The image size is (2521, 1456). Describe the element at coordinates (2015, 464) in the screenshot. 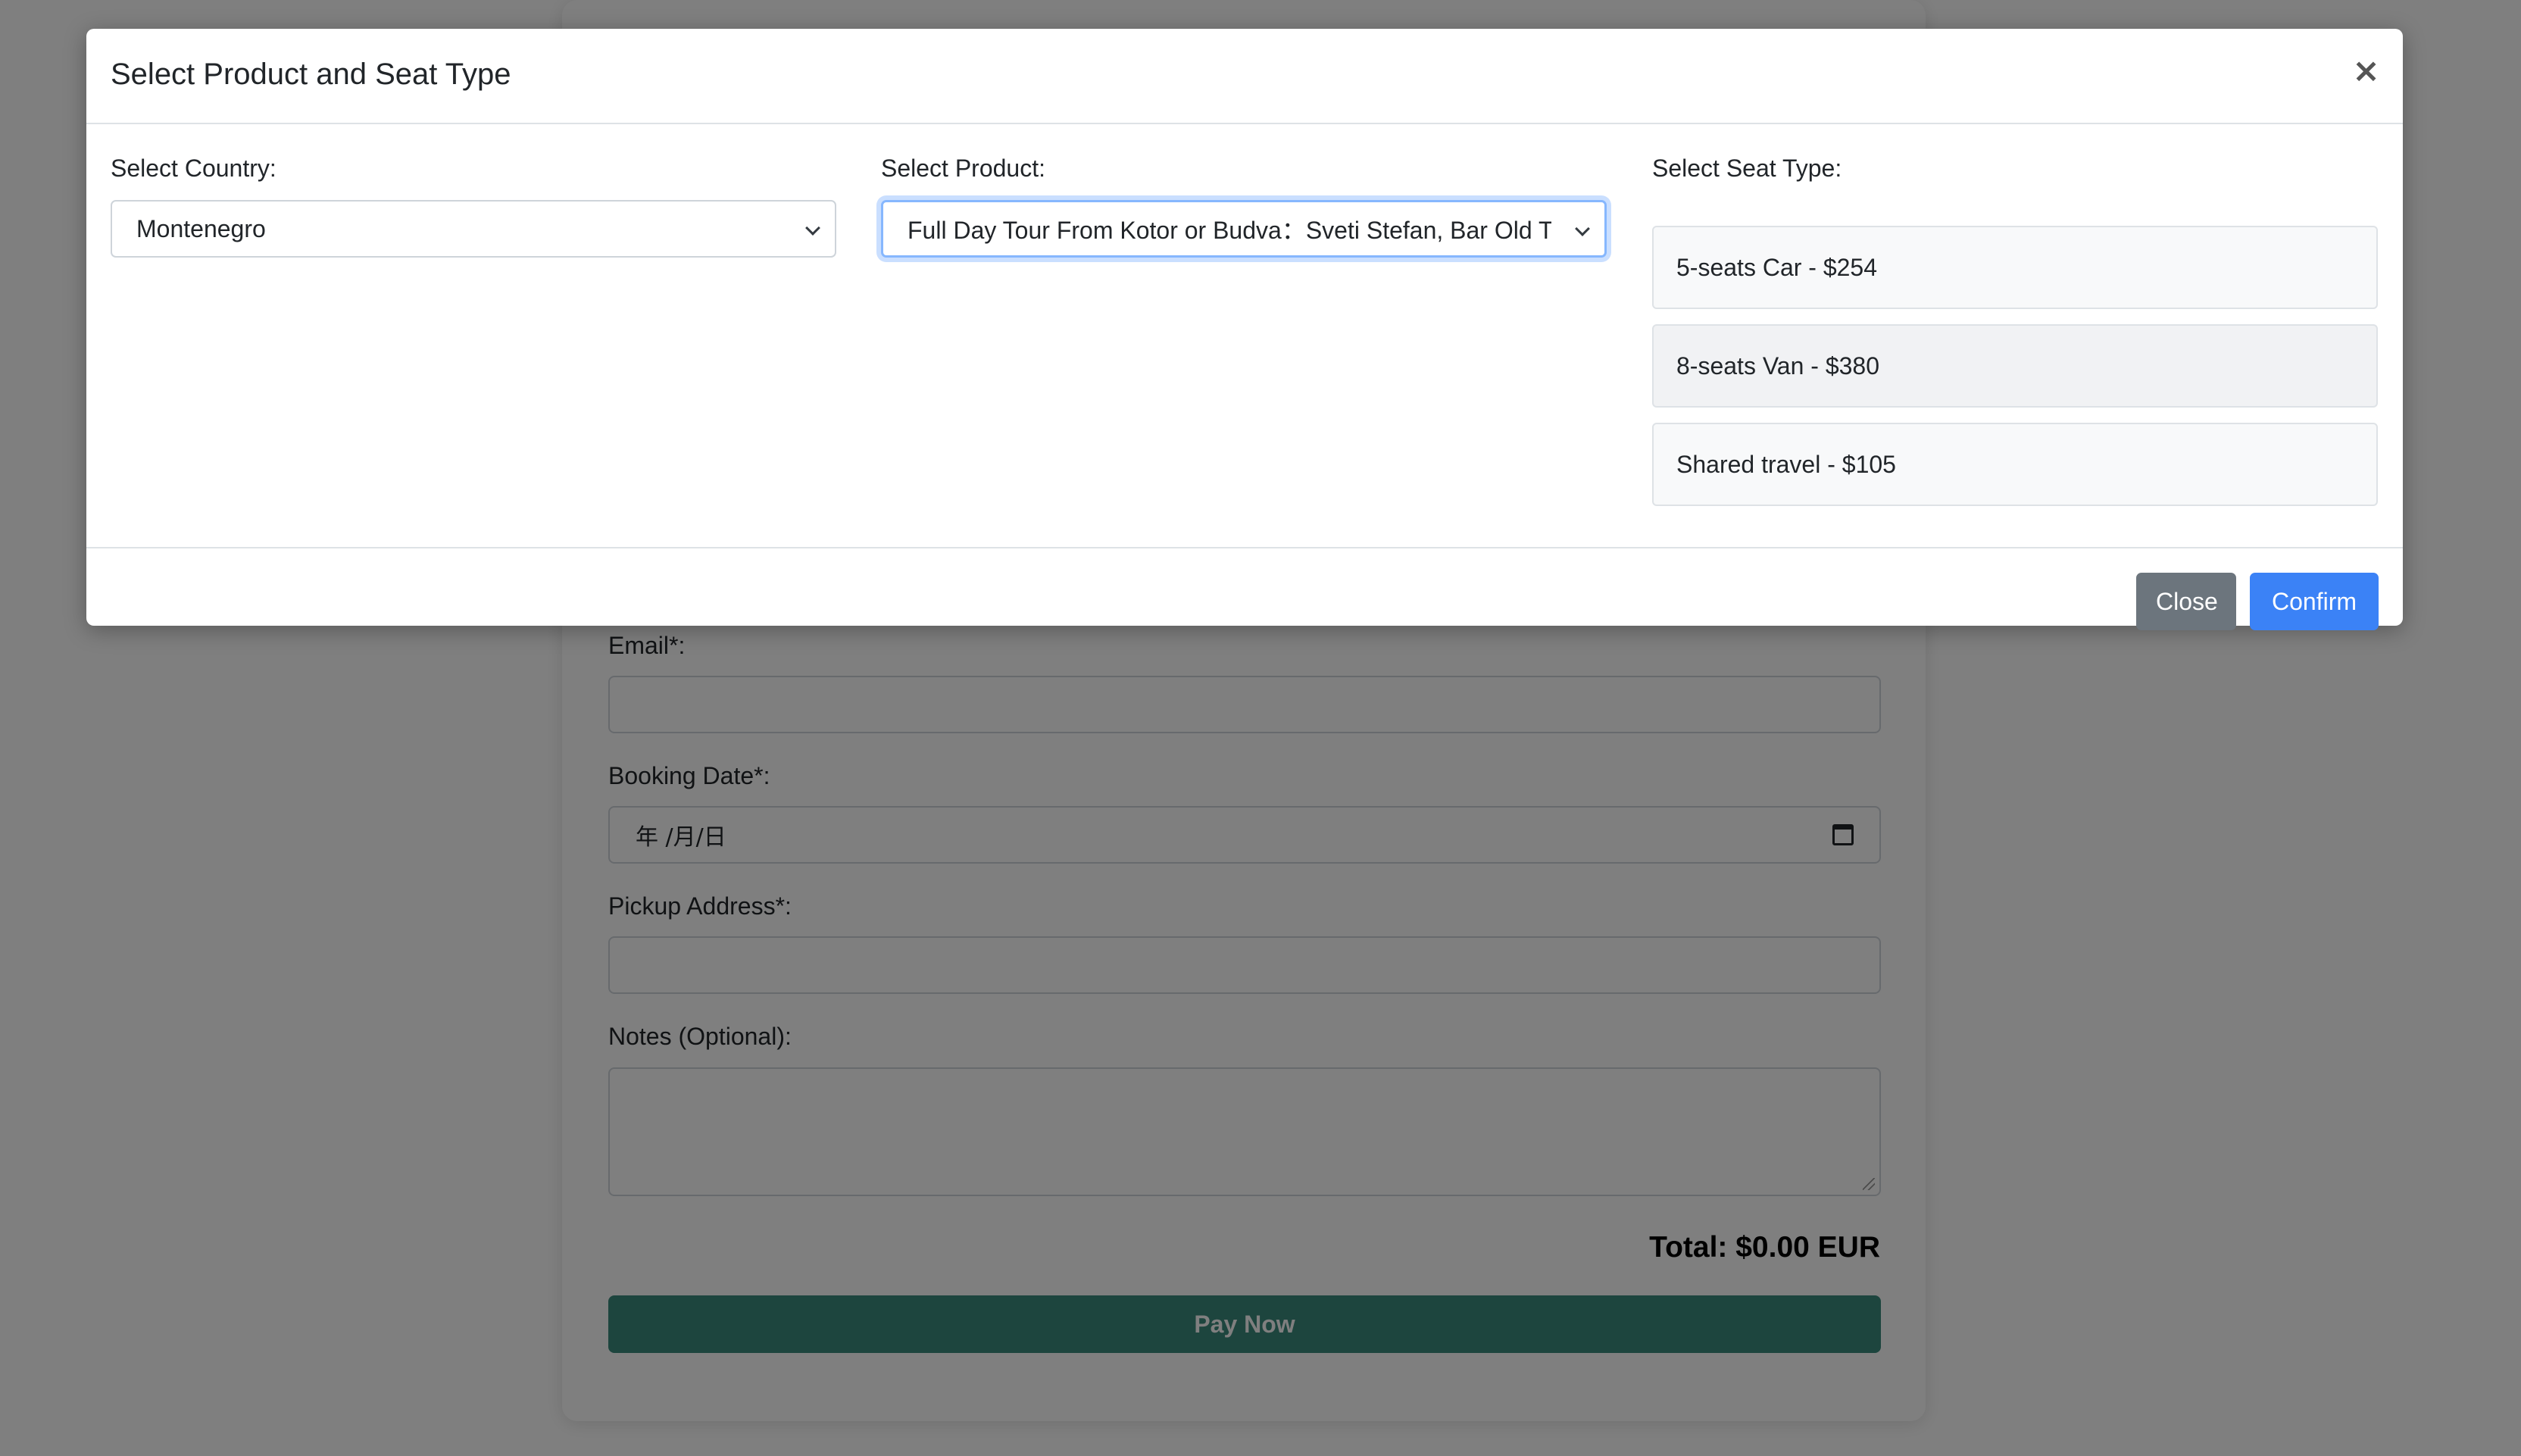

I see `seat-option-shared: Shared travel - $105` at that location.